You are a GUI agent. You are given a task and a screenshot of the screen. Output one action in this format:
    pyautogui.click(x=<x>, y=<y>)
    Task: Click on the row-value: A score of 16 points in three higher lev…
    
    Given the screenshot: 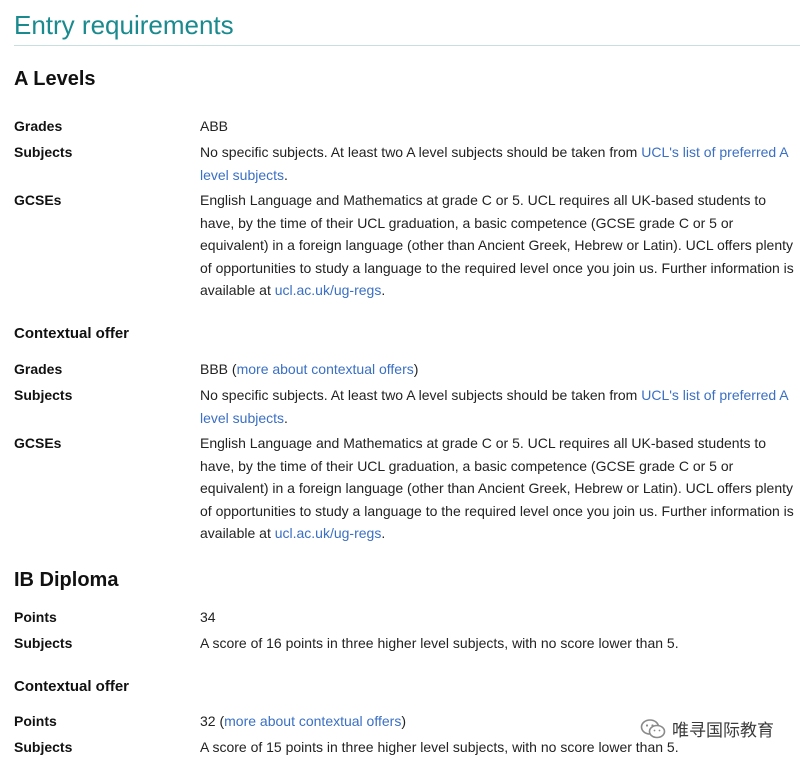 What is the action you would take?
    pyautogui.click(x=439, y=643)
    